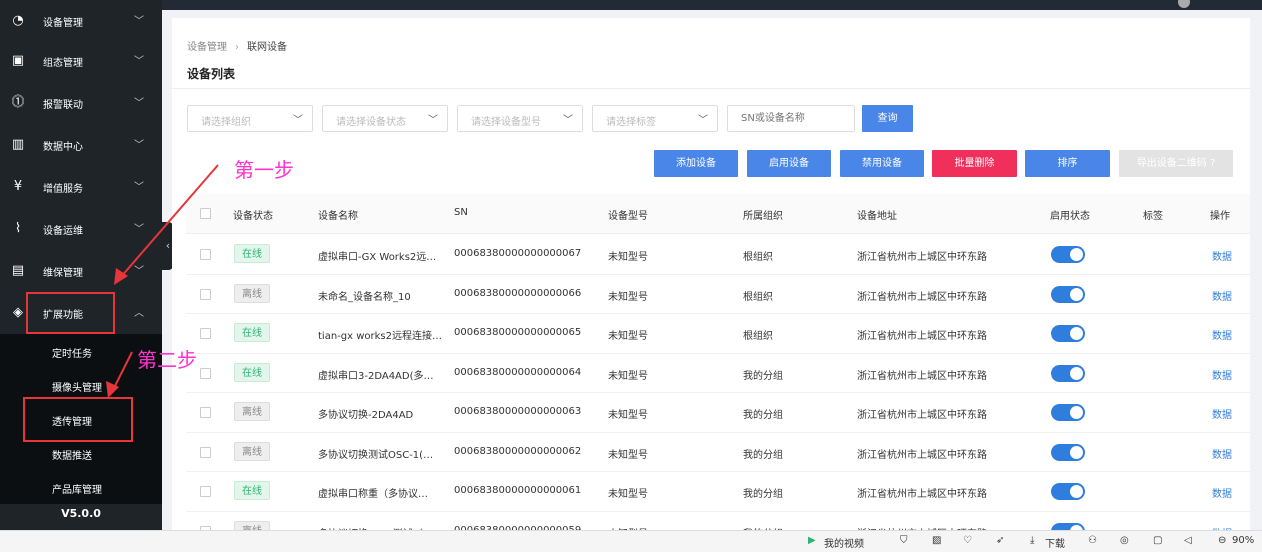 The height and width of the screenshot is (552, 1262). What do you see at coordinates (936, 540) in the screenshot?
I see `image-icon: ▨` at bounding box center [936, 540].